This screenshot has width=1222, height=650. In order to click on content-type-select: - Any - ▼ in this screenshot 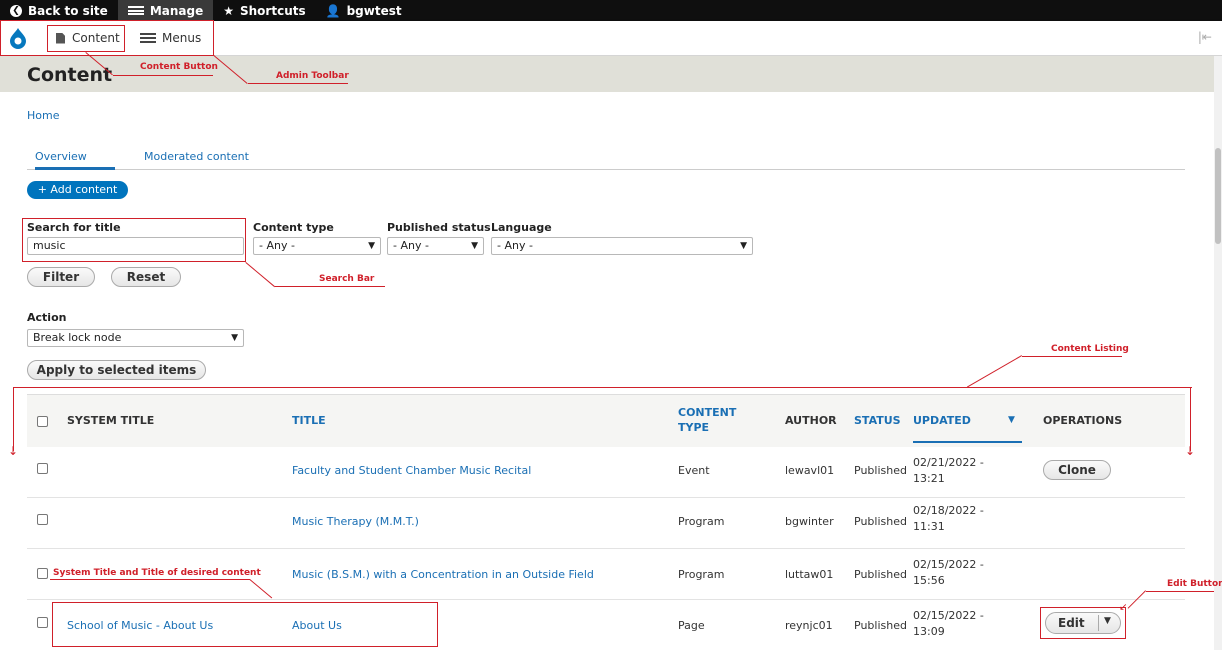, I will do `click(317, 246)`.